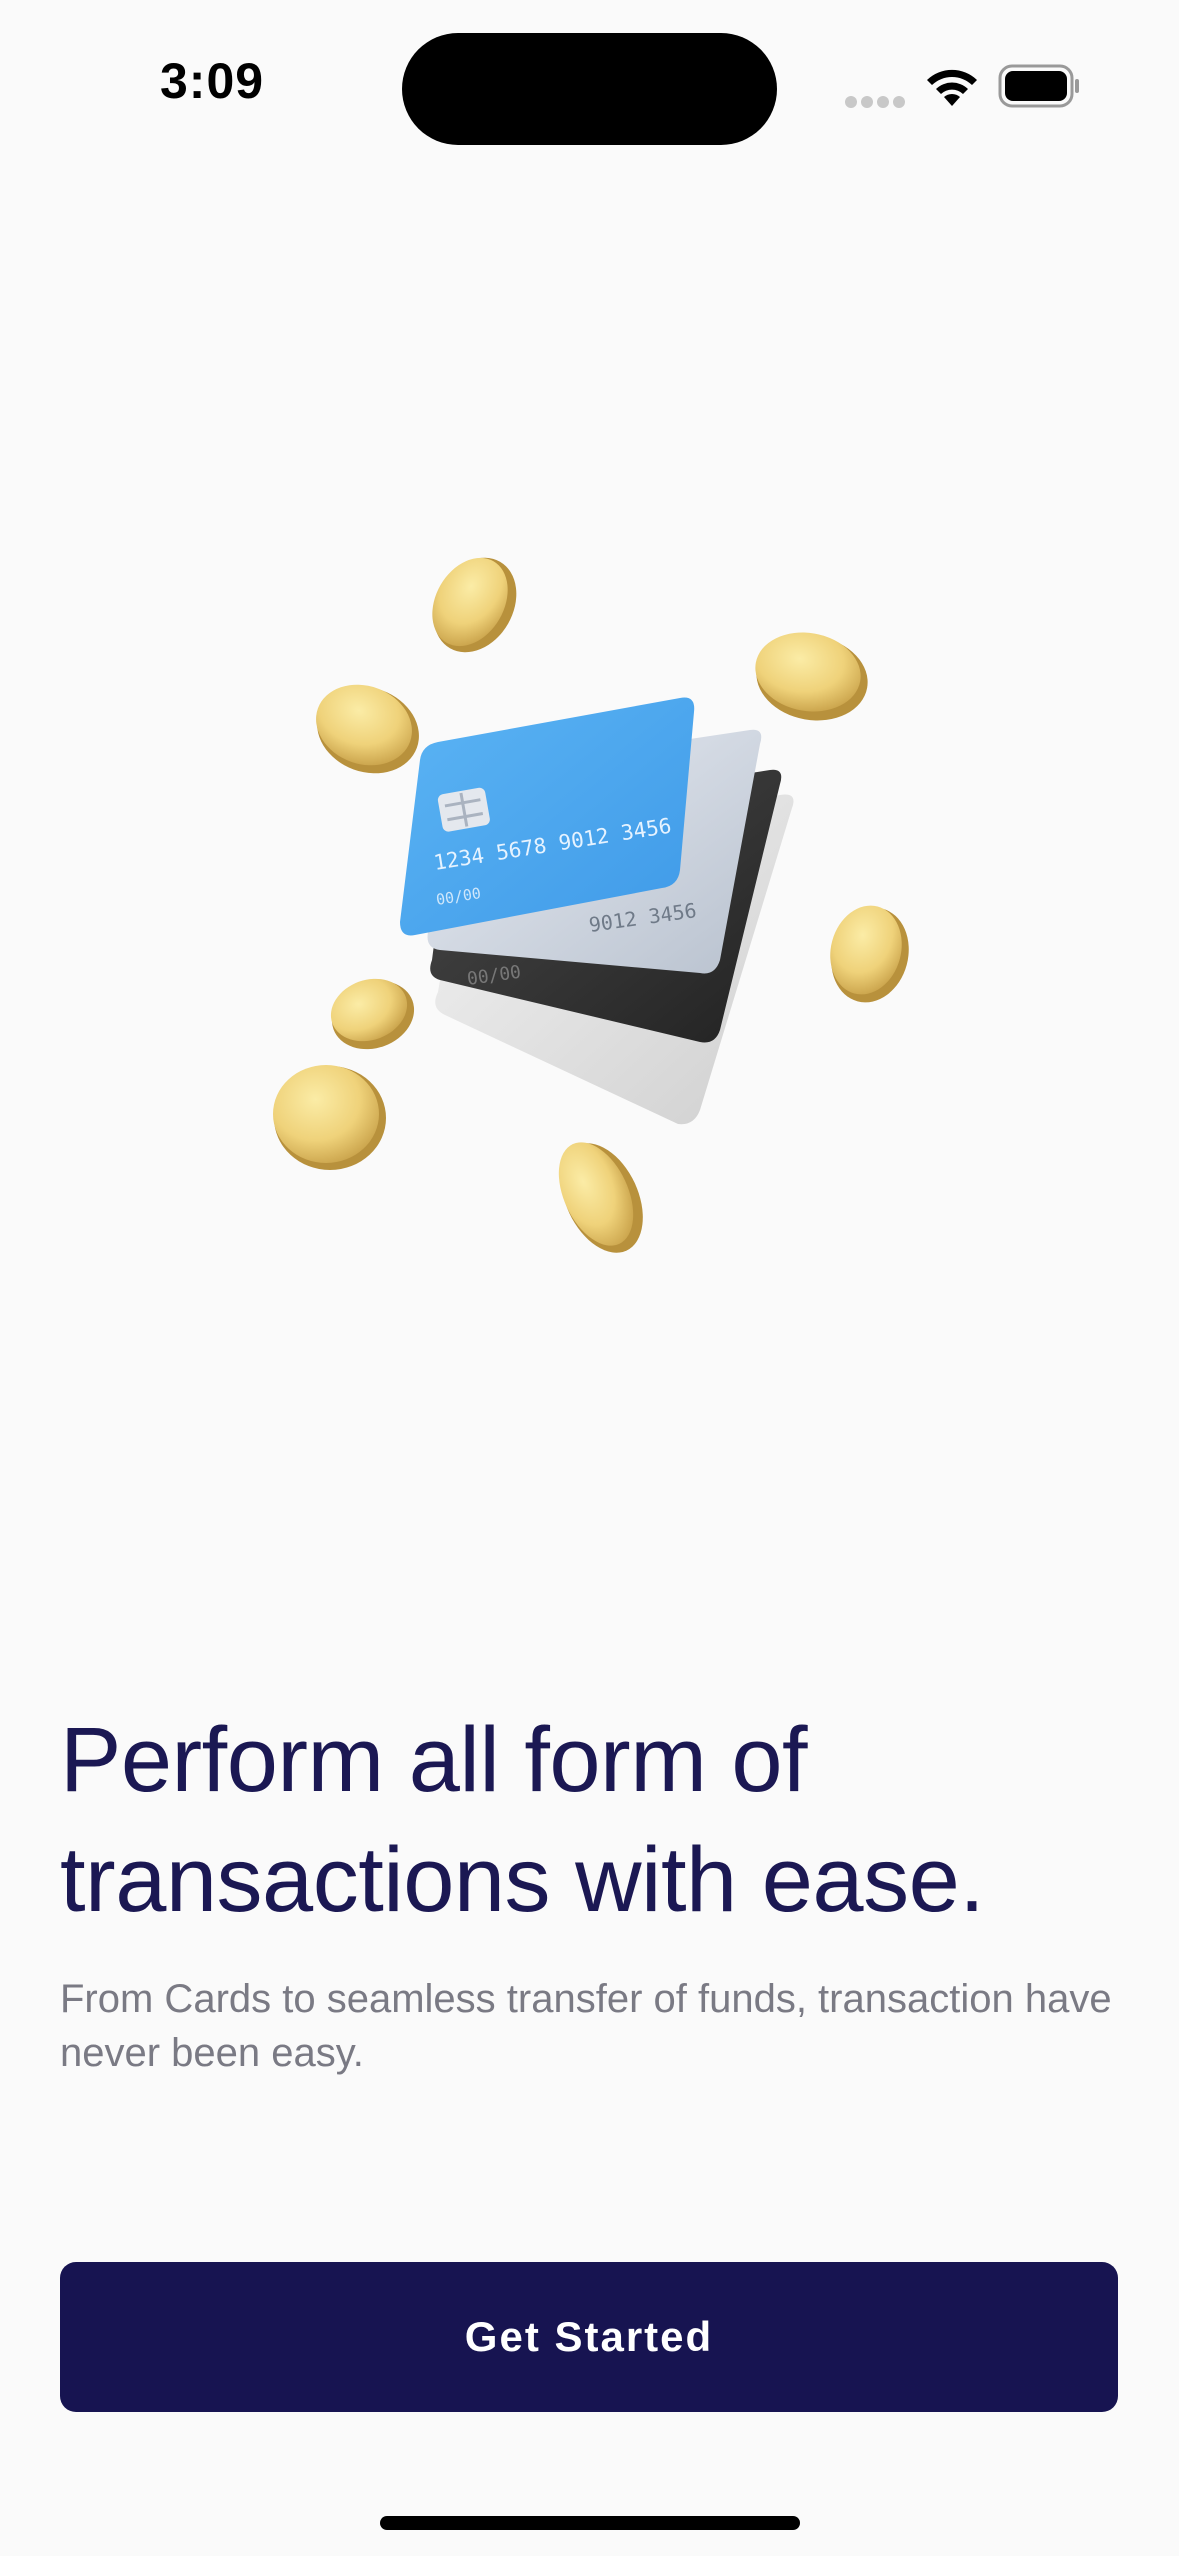  I want to click on cellular-signal-icon, so click(876, 103).